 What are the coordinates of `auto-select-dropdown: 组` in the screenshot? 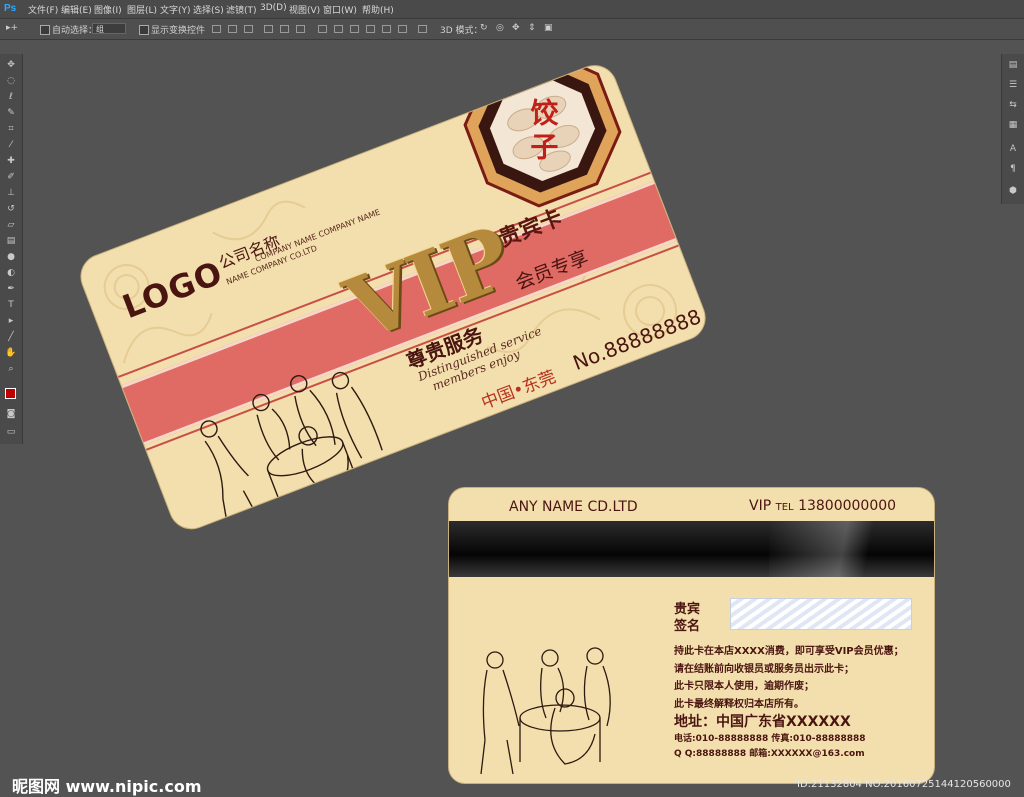 It's located at (109, 28).